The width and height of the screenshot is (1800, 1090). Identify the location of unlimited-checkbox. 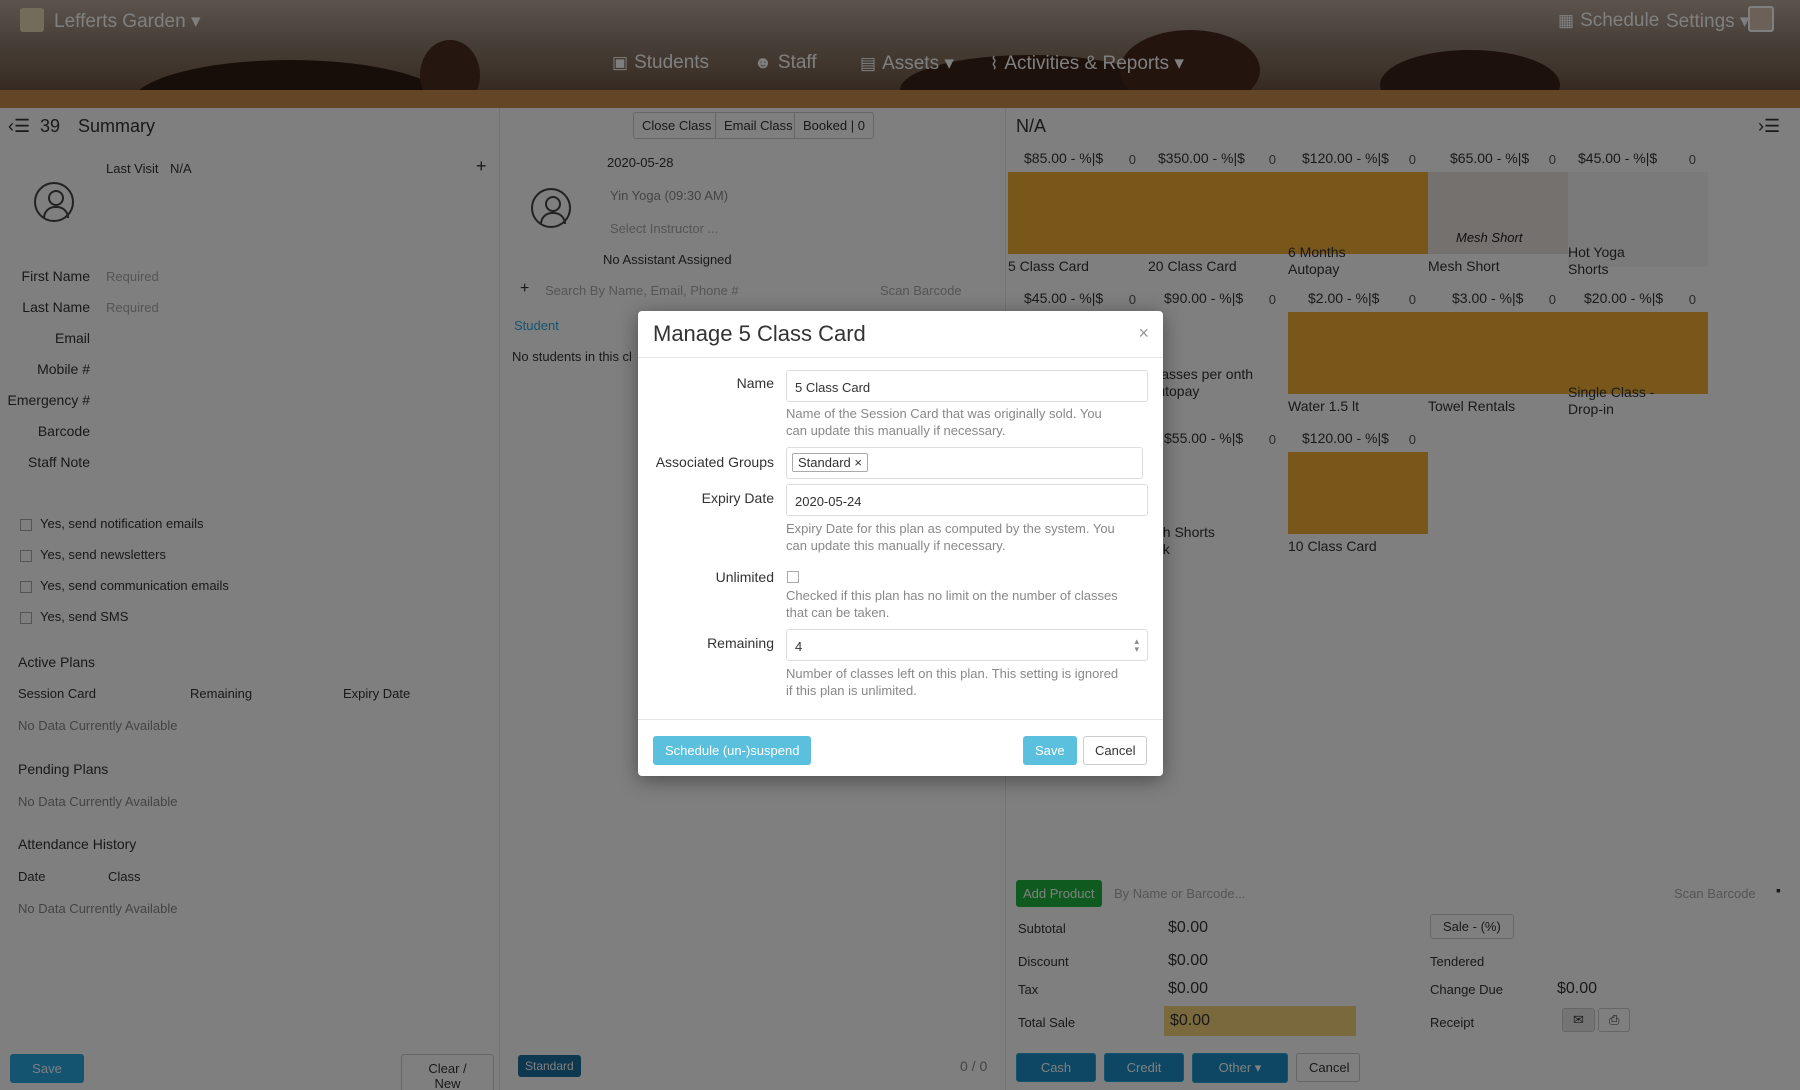
(793, 577).